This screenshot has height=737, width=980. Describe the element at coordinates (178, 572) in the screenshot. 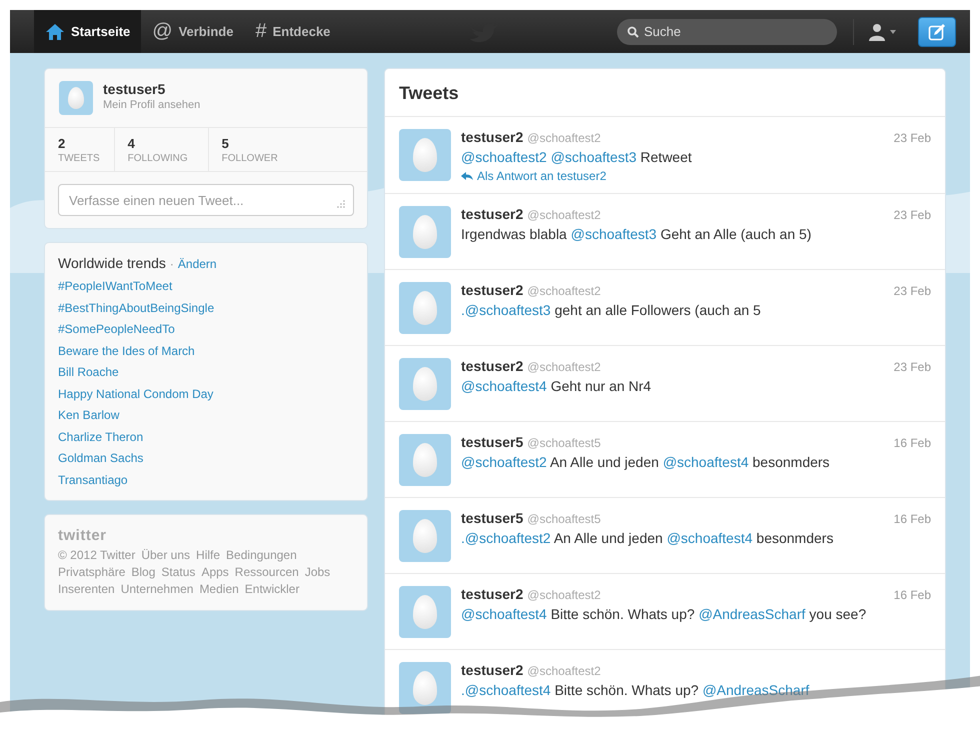

I see `footer-link: Status` at that location.